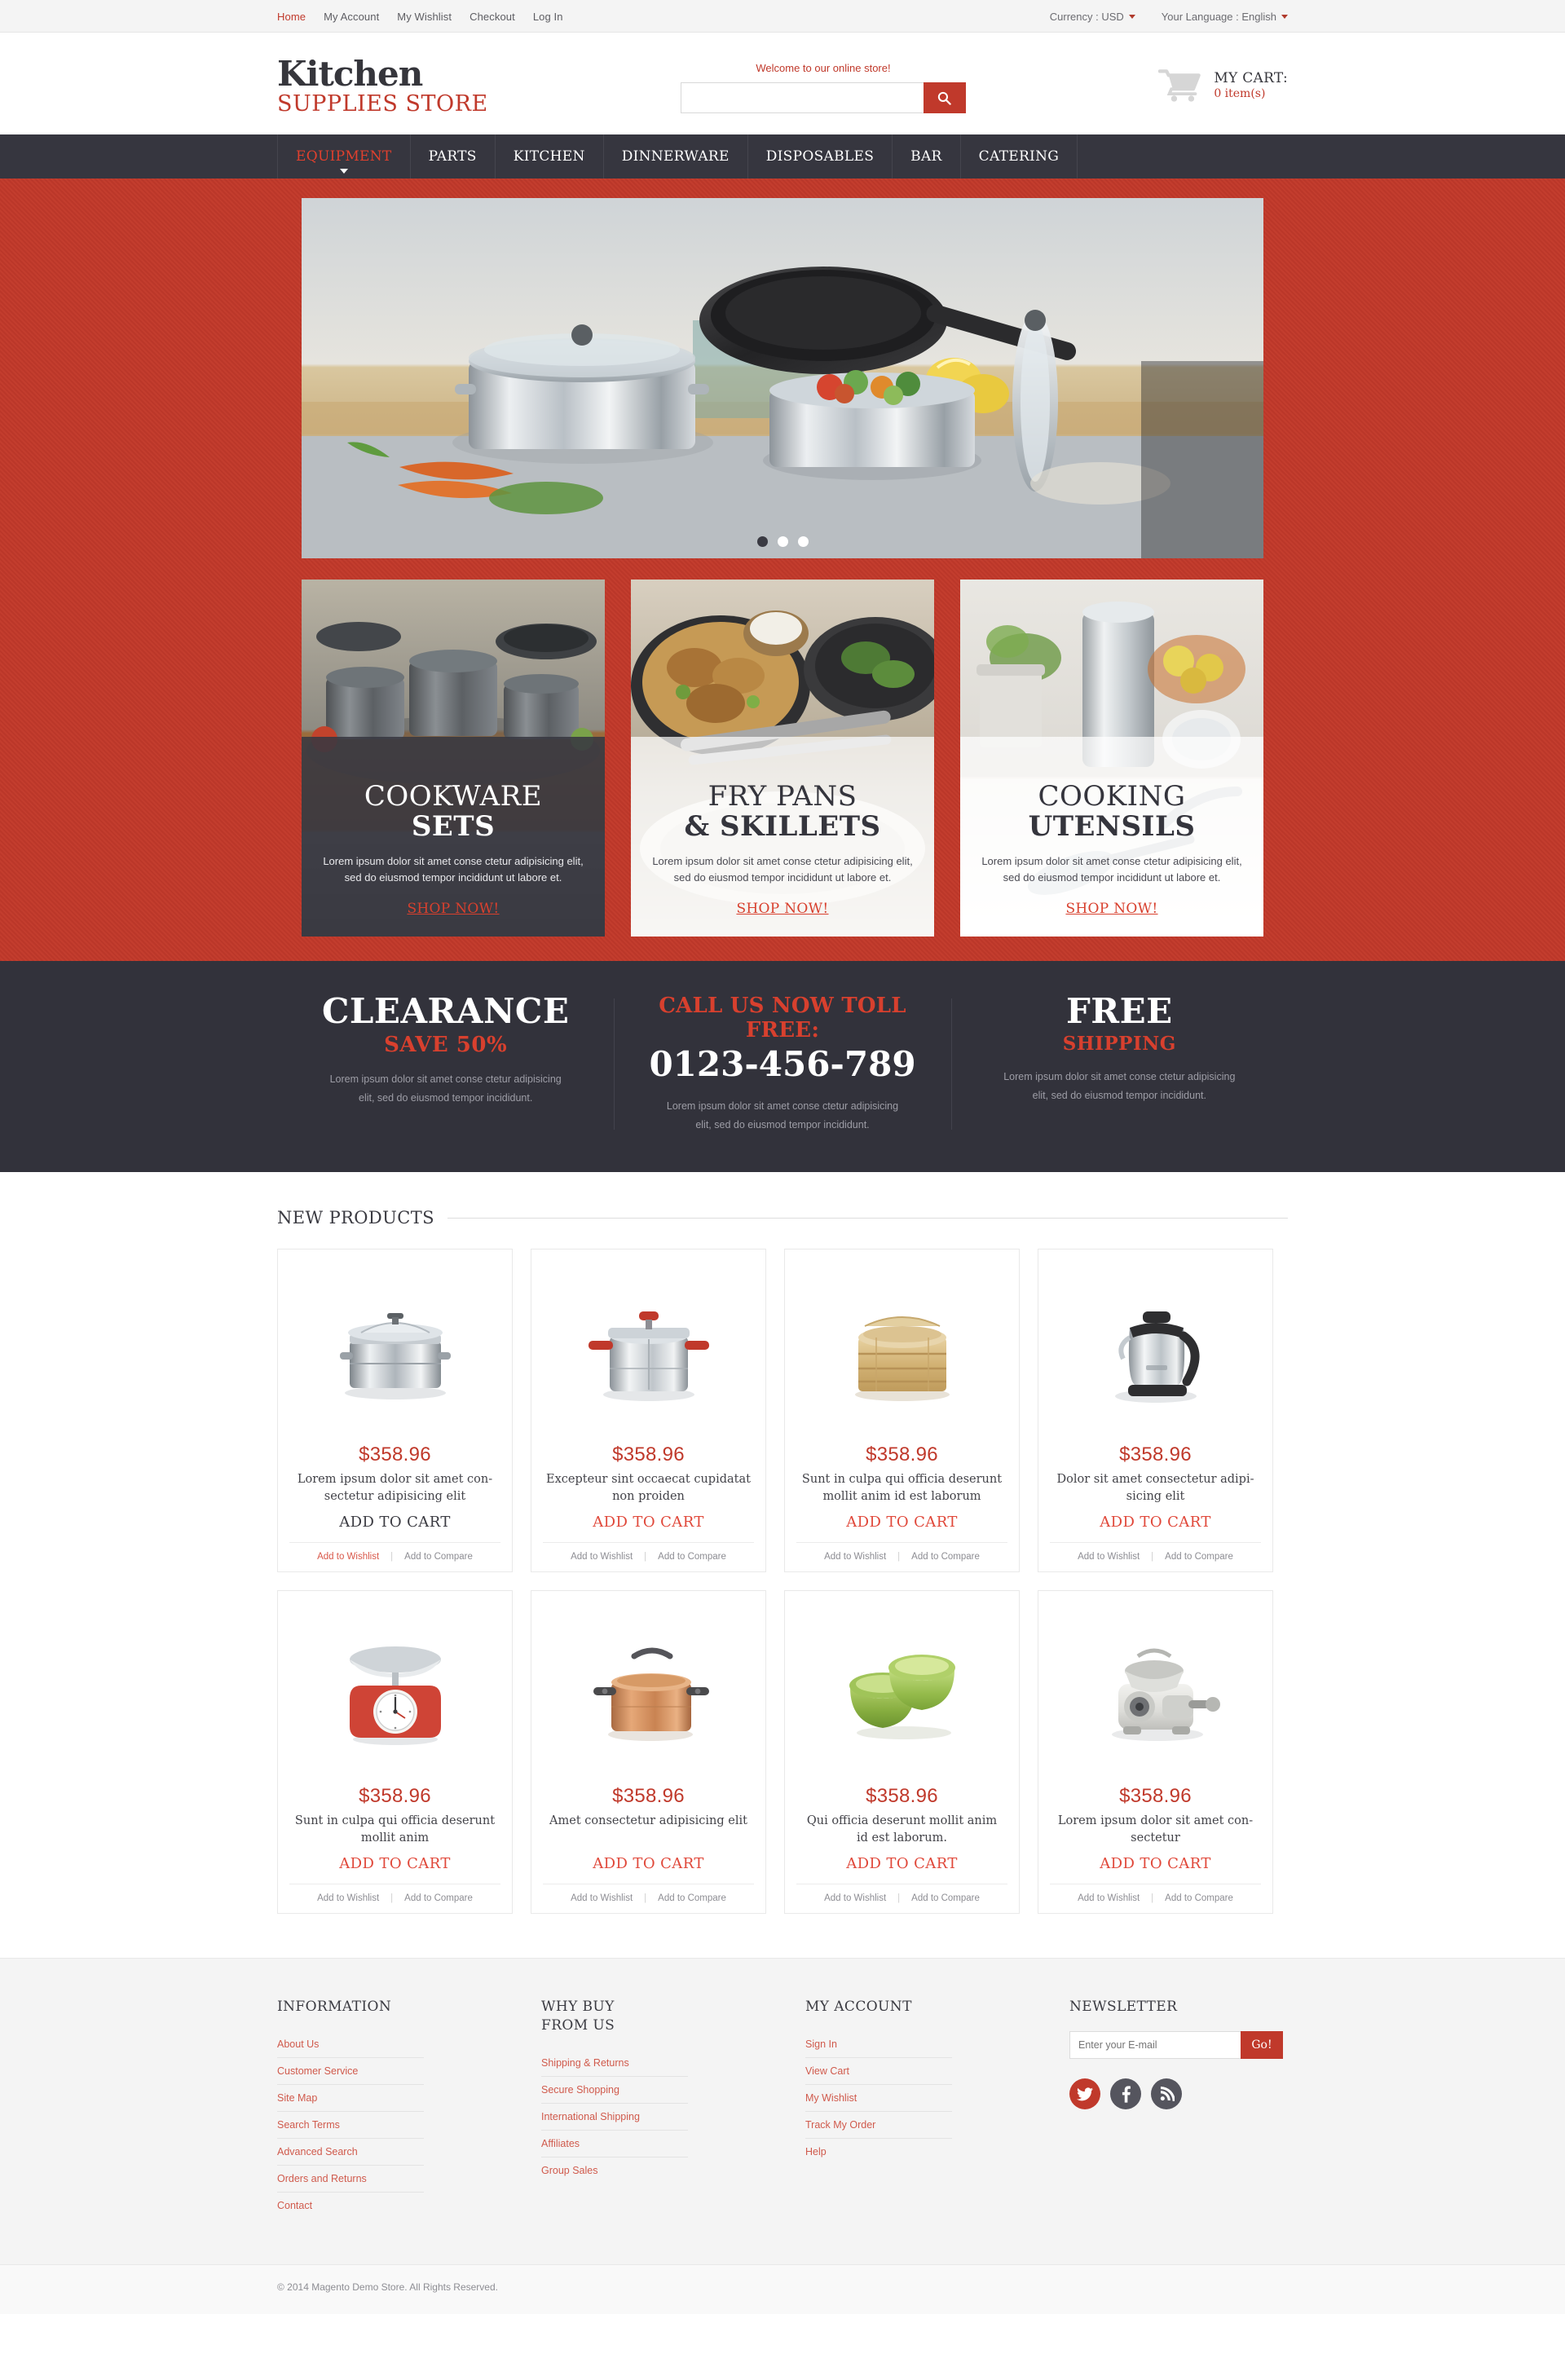 The width and height of the screenshot is (1565, 2380). What do you see at coordinates (878, 2098) in the screenshot?
I see `footer-link-my-wishlist: My Wishlist` at bounding box center [878, 2098].